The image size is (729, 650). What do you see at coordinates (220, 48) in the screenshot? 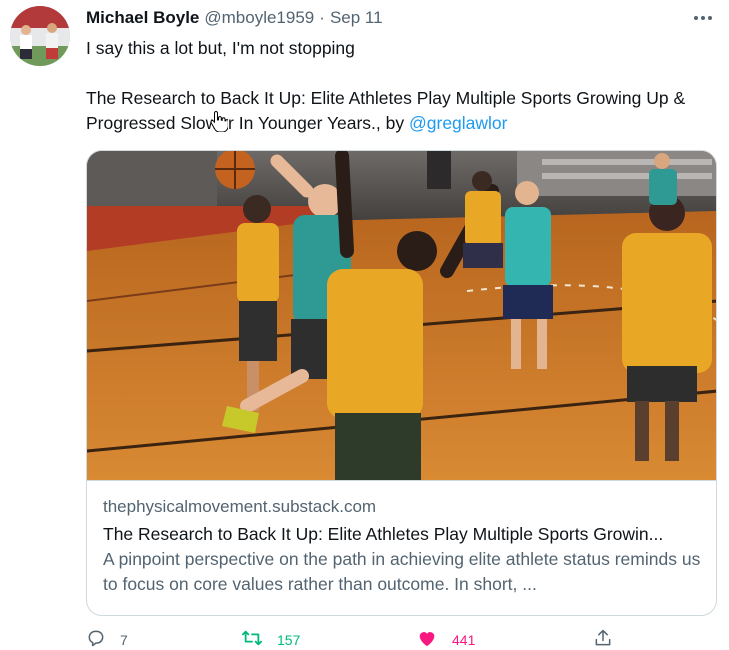
I see `tweet-line-1: I say this a lot but, I'm not stopping` at bounding box center [220, 48].